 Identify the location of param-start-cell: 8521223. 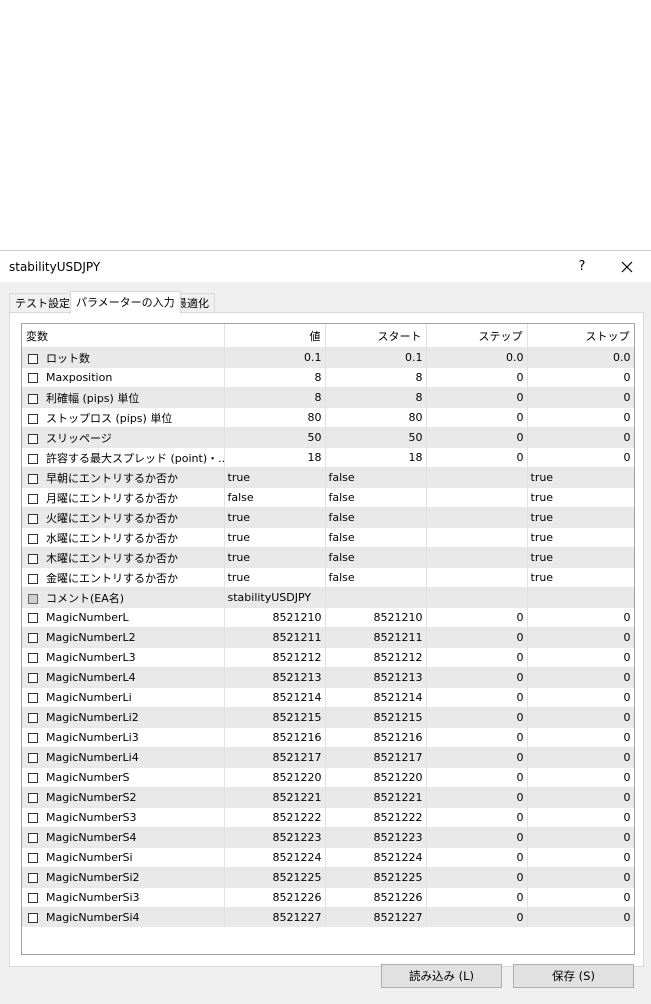
(376, 837).